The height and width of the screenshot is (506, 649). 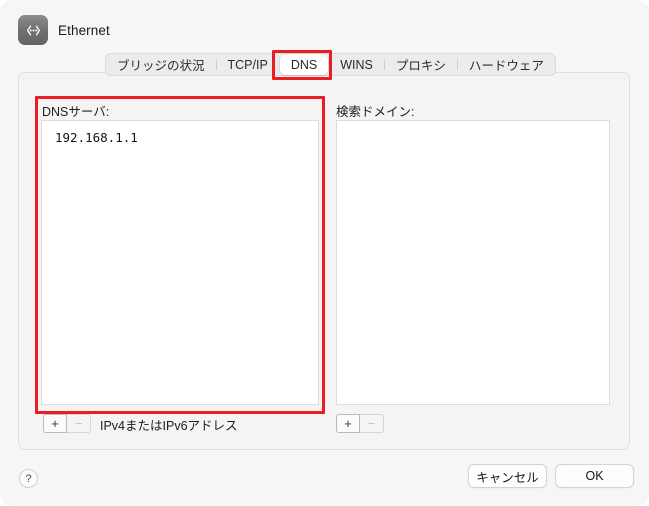 I want to click on search-domains-label: 検索ドメイン:, so click(x=375, y=112).